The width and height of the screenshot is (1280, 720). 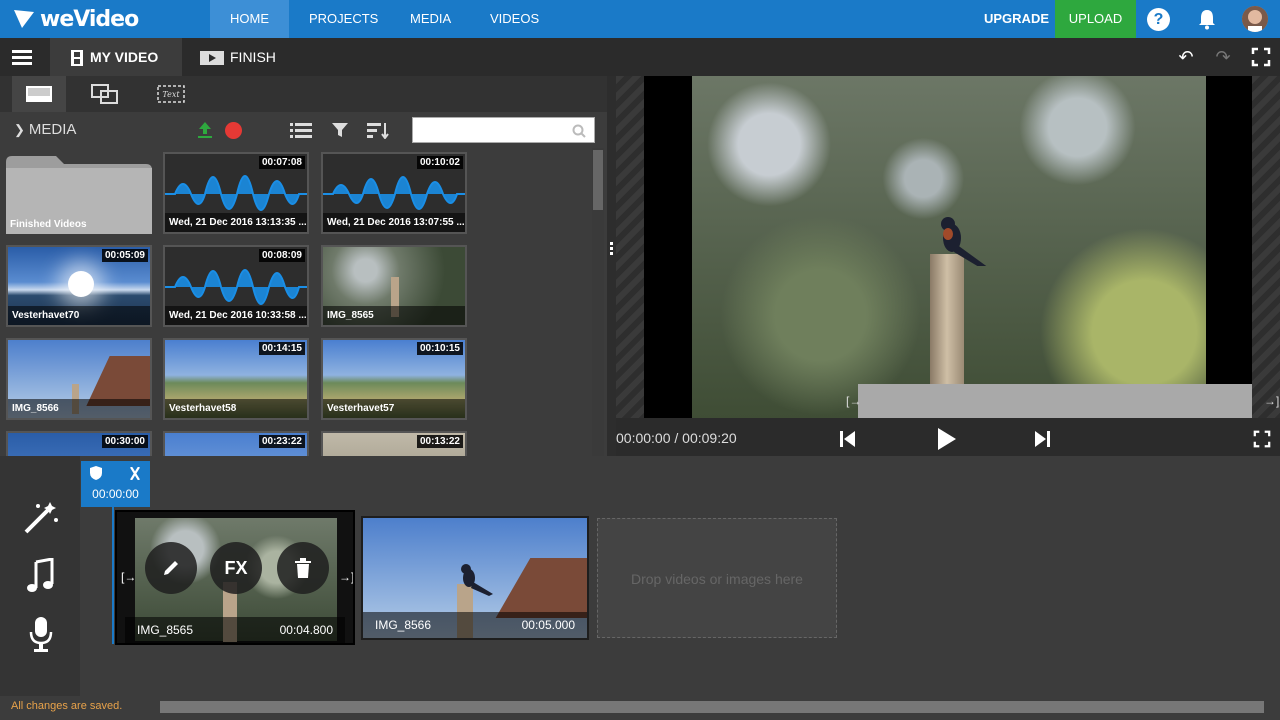 I want to click on media-item: 00:13:22, so click(x=394, y=443).